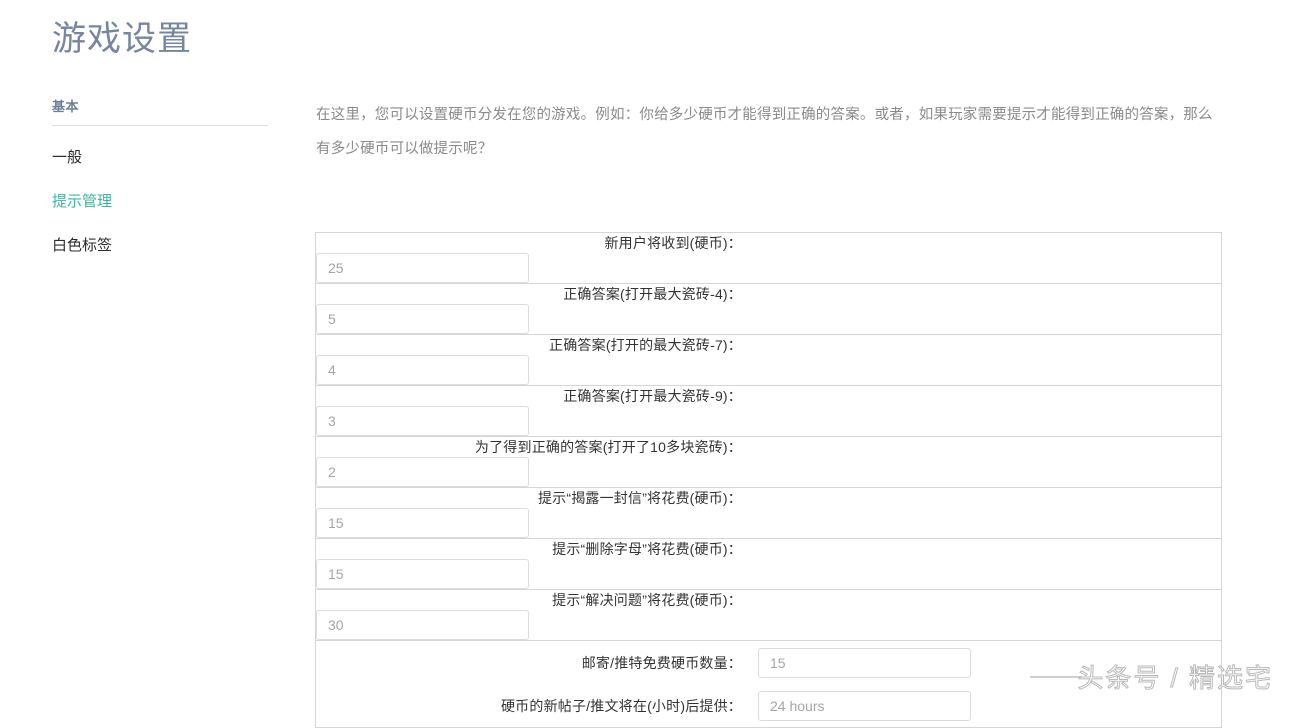  What do you see at coordinates (673, 243) in the screenshot?
I see `field-label: 新用户将收到(硬币)：` at bounding box center [673, 243].